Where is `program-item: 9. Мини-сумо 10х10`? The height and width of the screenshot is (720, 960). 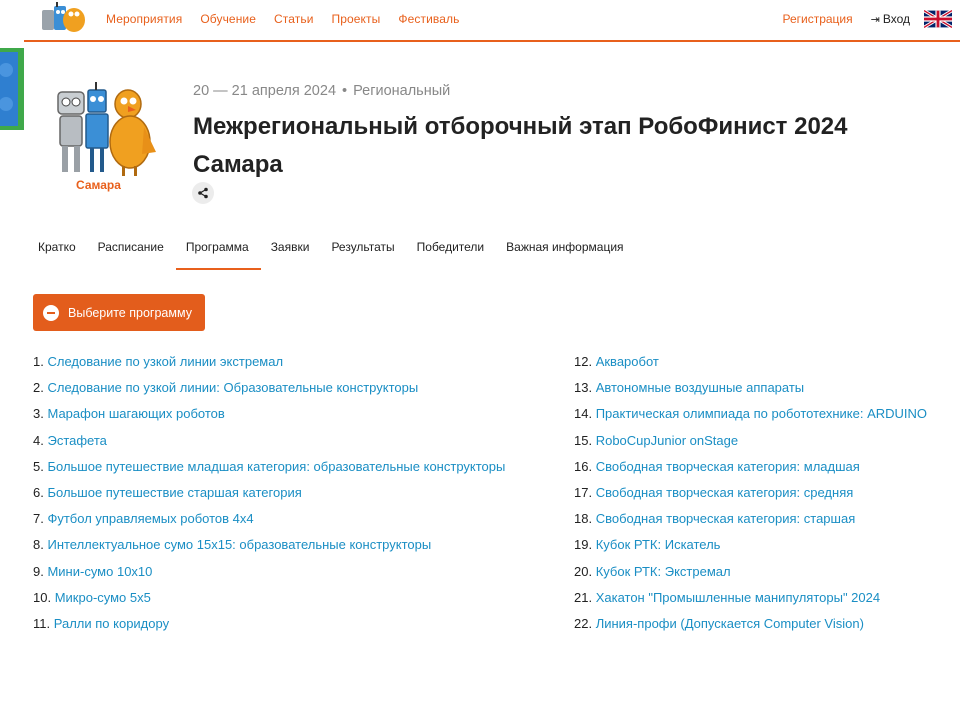
program-item: 9. Мини-сумо 10х10 is located at coordinates (269, 577).